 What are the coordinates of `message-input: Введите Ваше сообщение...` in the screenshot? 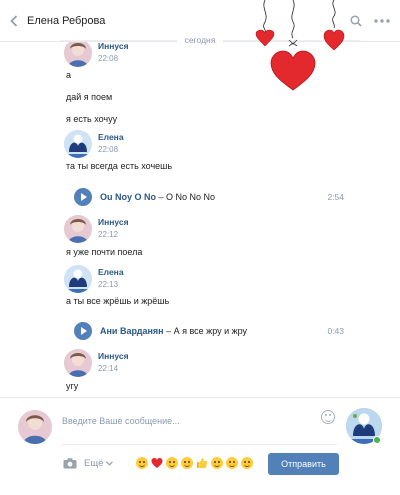 It's located at (192, 421).